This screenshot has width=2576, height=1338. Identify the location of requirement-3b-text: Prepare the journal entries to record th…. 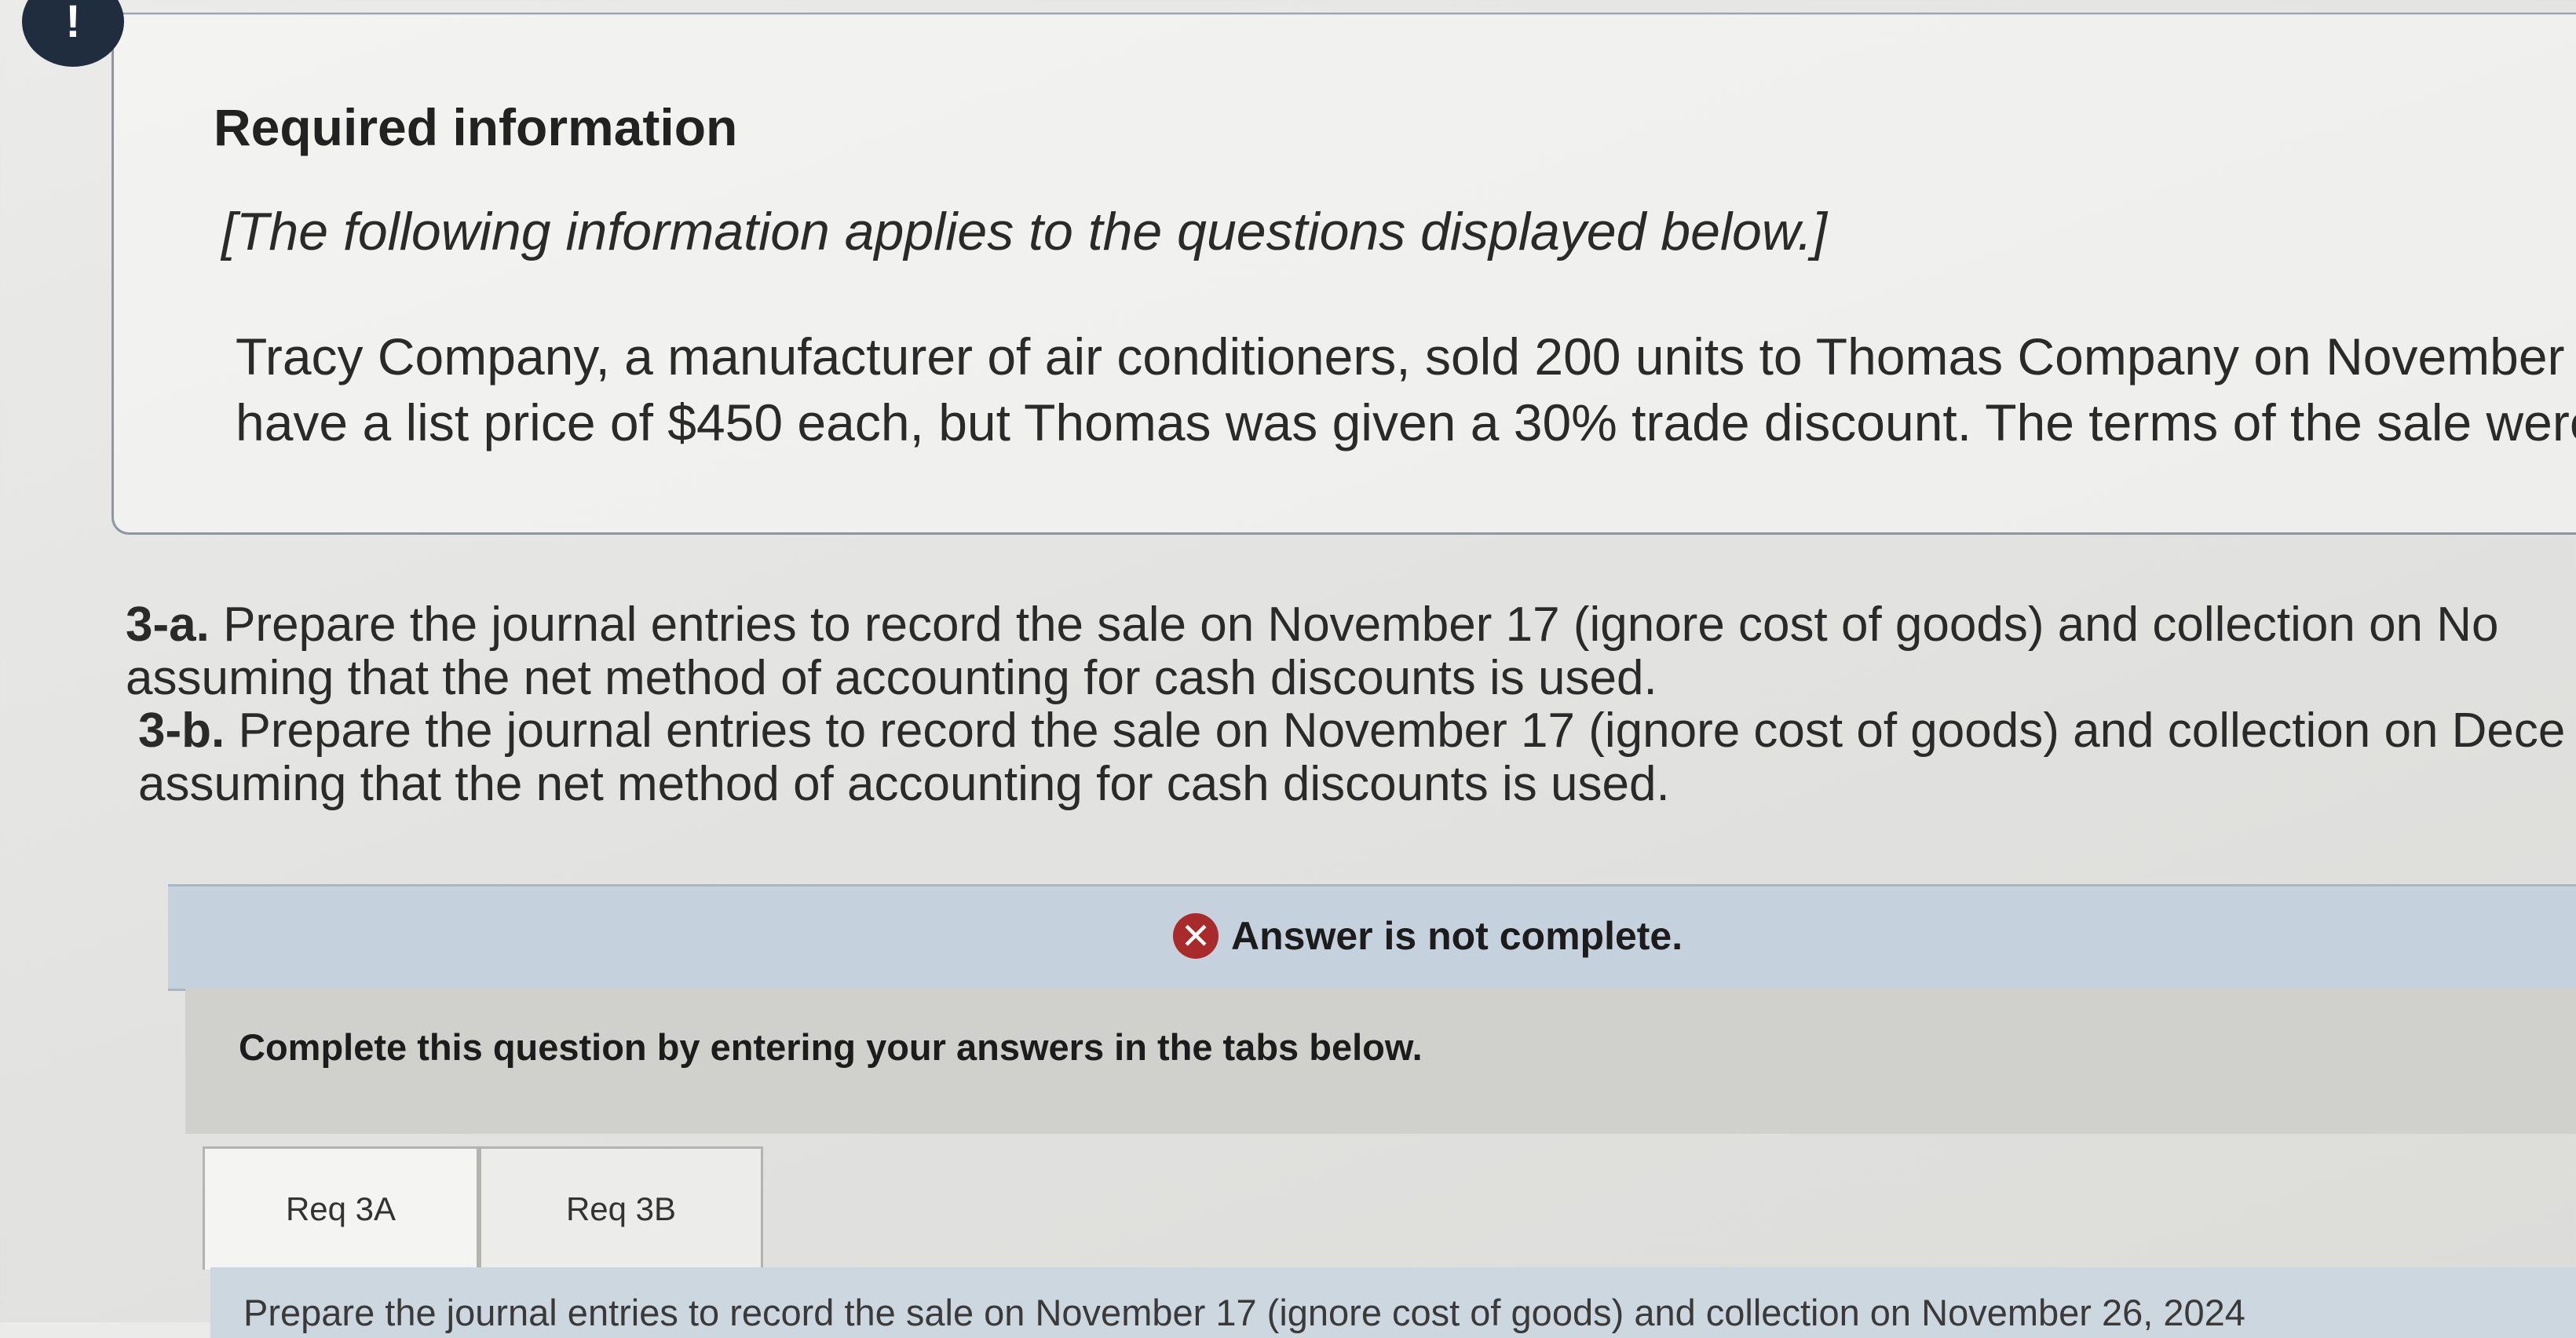
(1402, 731).